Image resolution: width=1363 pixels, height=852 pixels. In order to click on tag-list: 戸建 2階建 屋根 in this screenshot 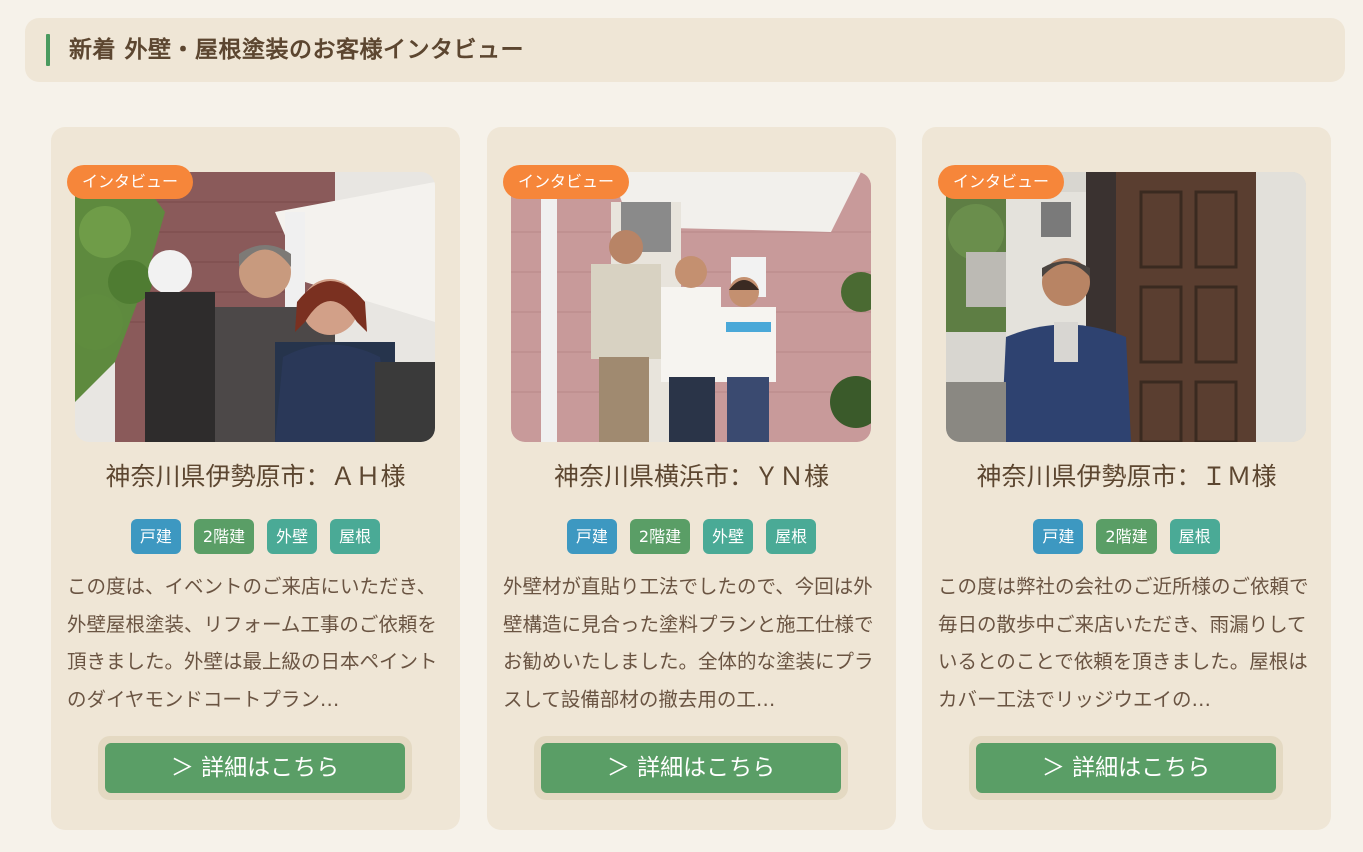, I will do `click(1126, 536)`.